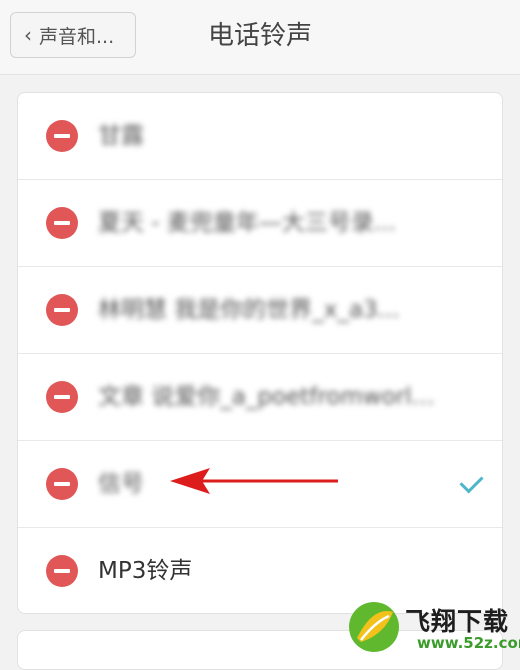 This screenshot has width=520, height=670. Describe the element at coordinates (471, 481) in the screenshot. I see `checkmark-icon` at that location.